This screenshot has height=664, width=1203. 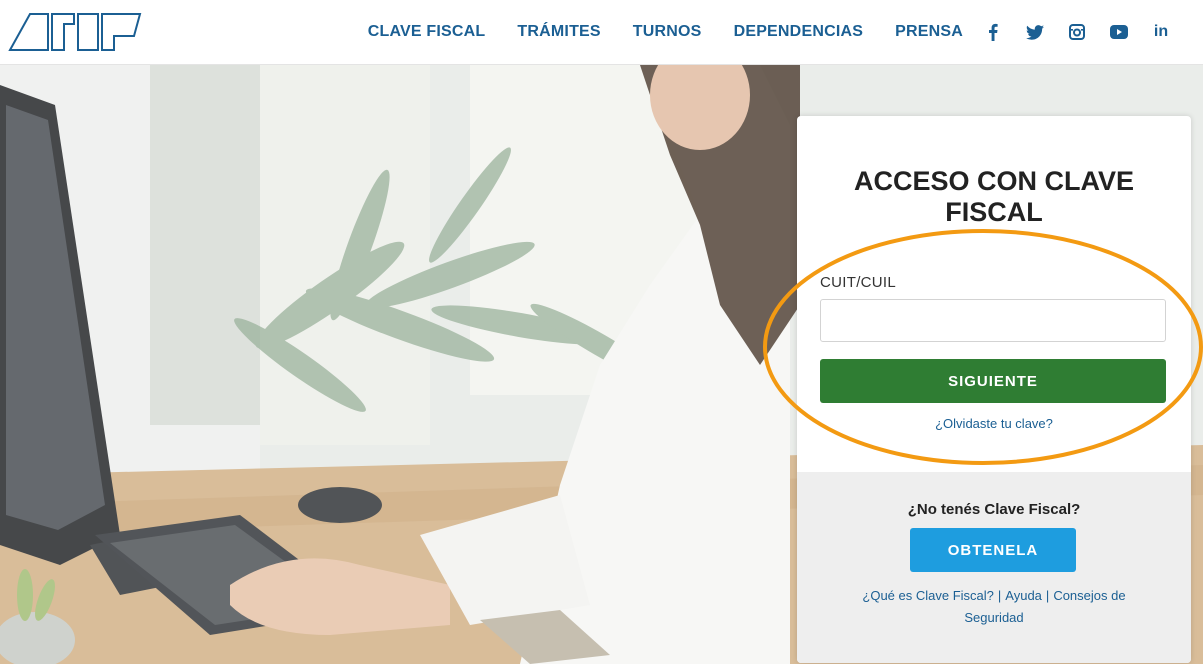 What do you see at coordinates (993, 32) in the screenshot?
I see `facebook-icon` at bounding box center [993, 32].